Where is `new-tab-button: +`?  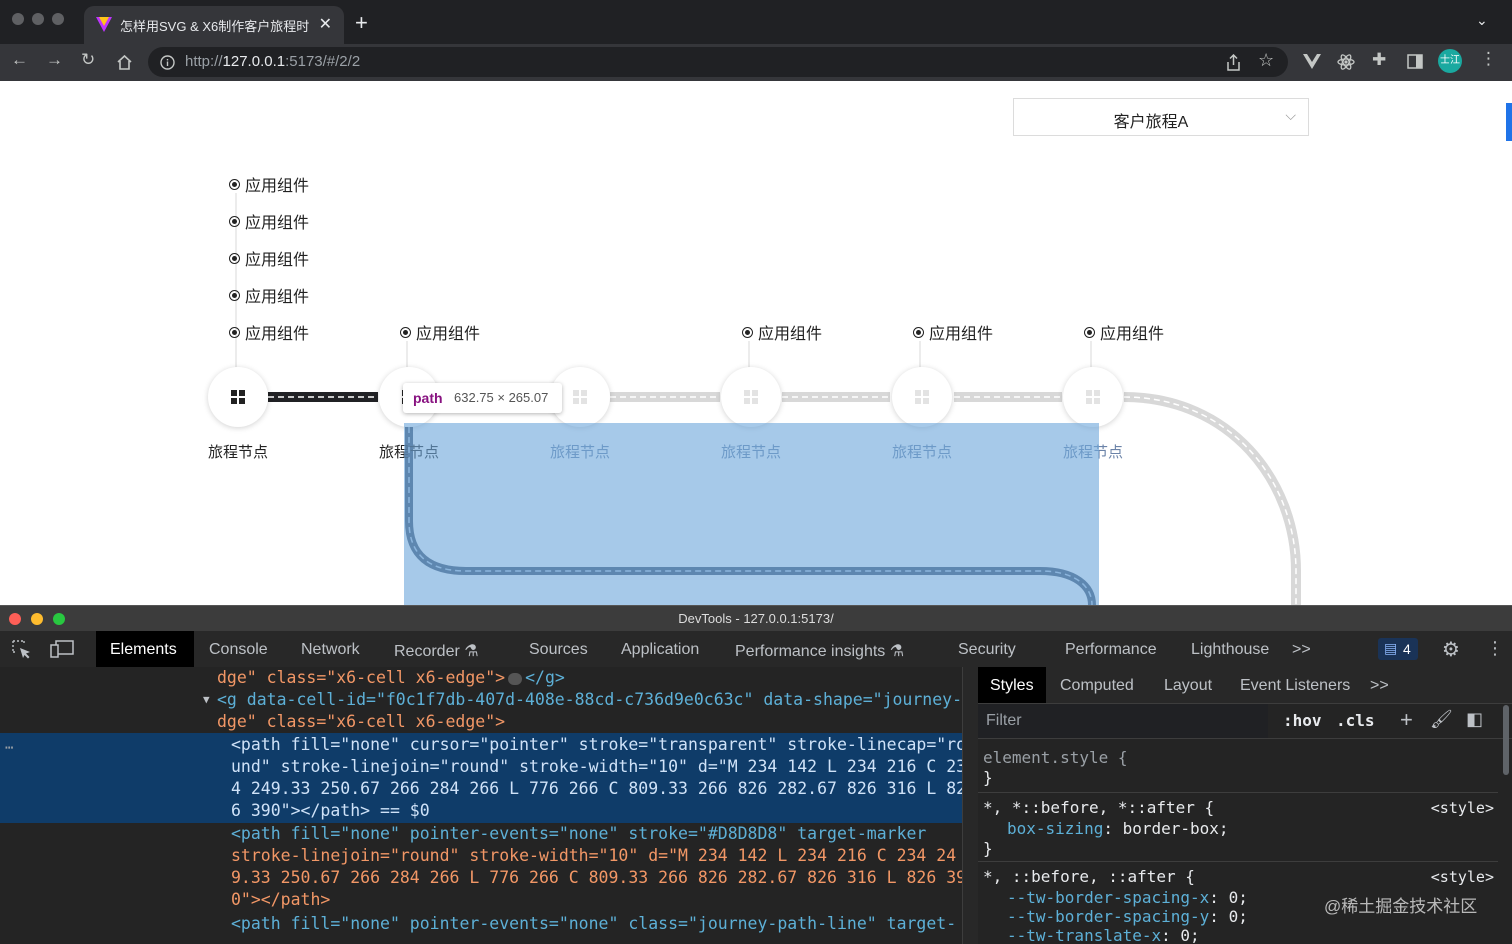
new-tab-button: + is located at coordinates (361, 23).